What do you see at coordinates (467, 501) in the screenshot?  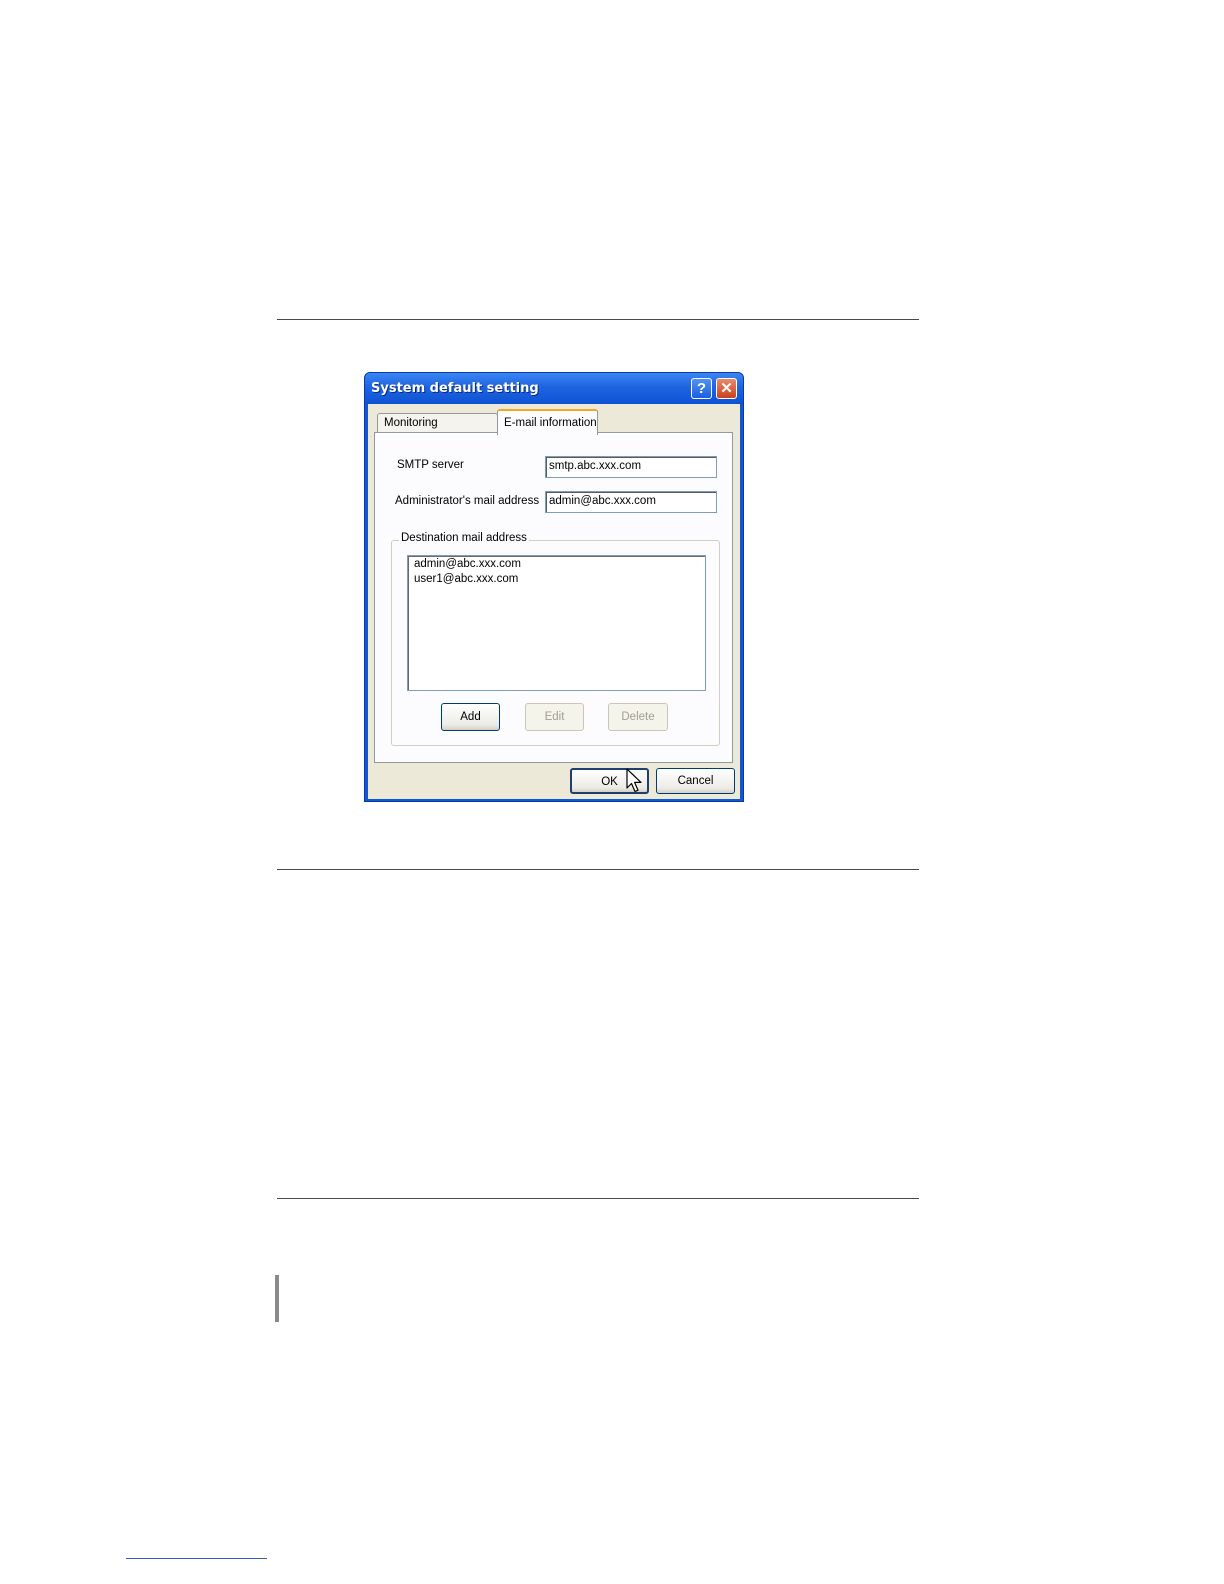 I see `admin-mail-address-label: Administrator's mail address` at bounding box center [467, 501].